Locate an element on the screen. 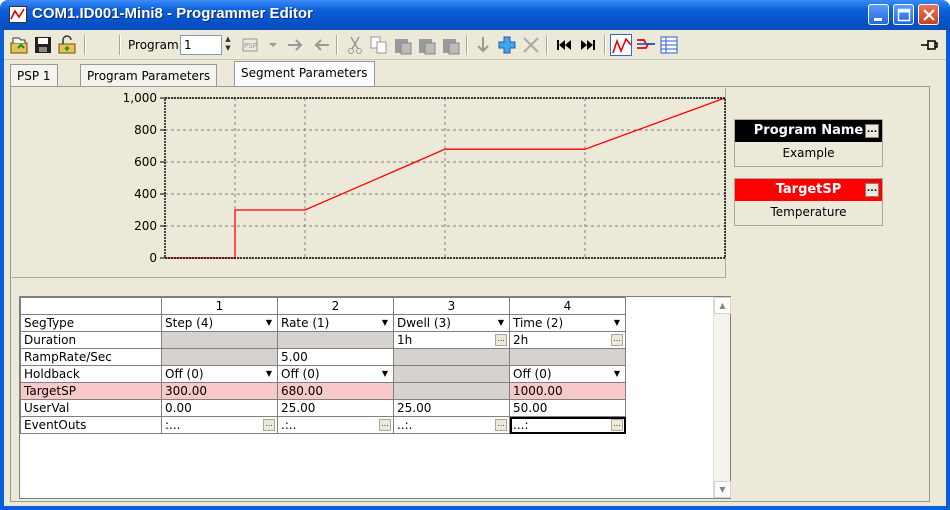 This screenshot has height=510, width=950. add-segment-button is located at coordinates (507, 45).